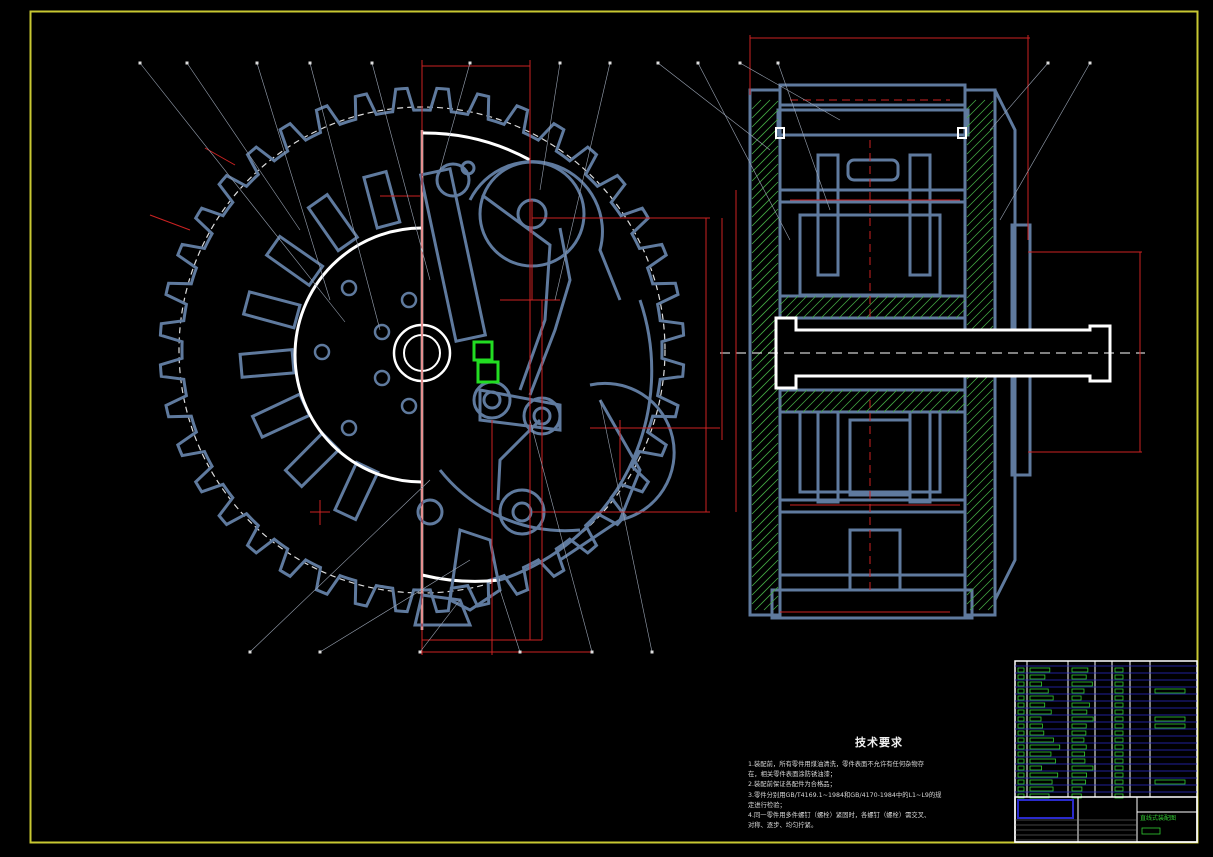  What do you see at coordinates (783, 826) in the screenshot?
I see `tech-requirements-line: 对称、逐步、均匀拧紧。` at bounding box center [783, 826].